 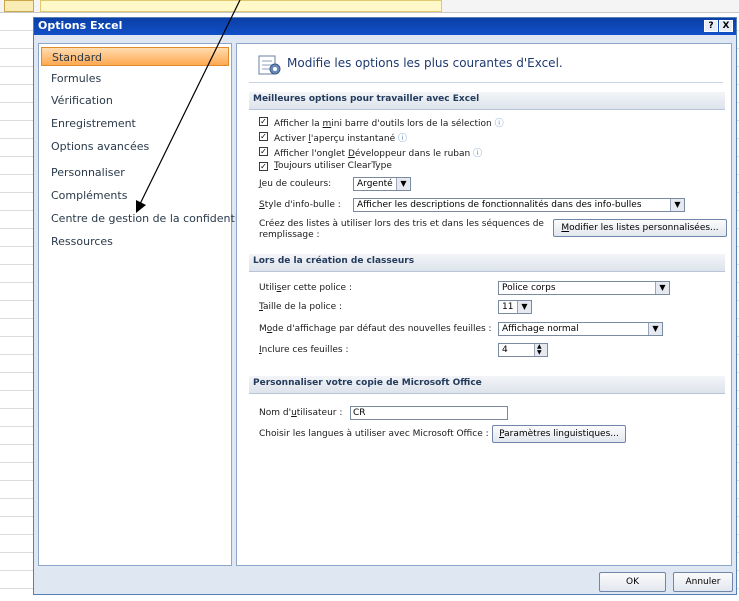 What do you see at coordinates (135, 78) in the screenshot?
I see `nav-item-formules: Formules` at bounding box center [135, 78].